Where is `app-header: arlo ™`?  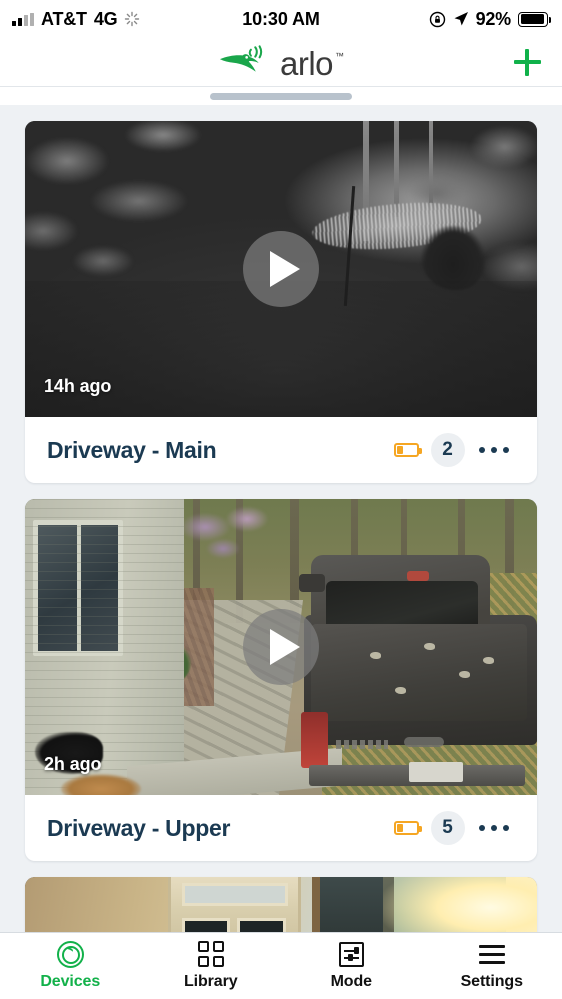 app-header: arlo ™ is located at coordinates (281, 62).